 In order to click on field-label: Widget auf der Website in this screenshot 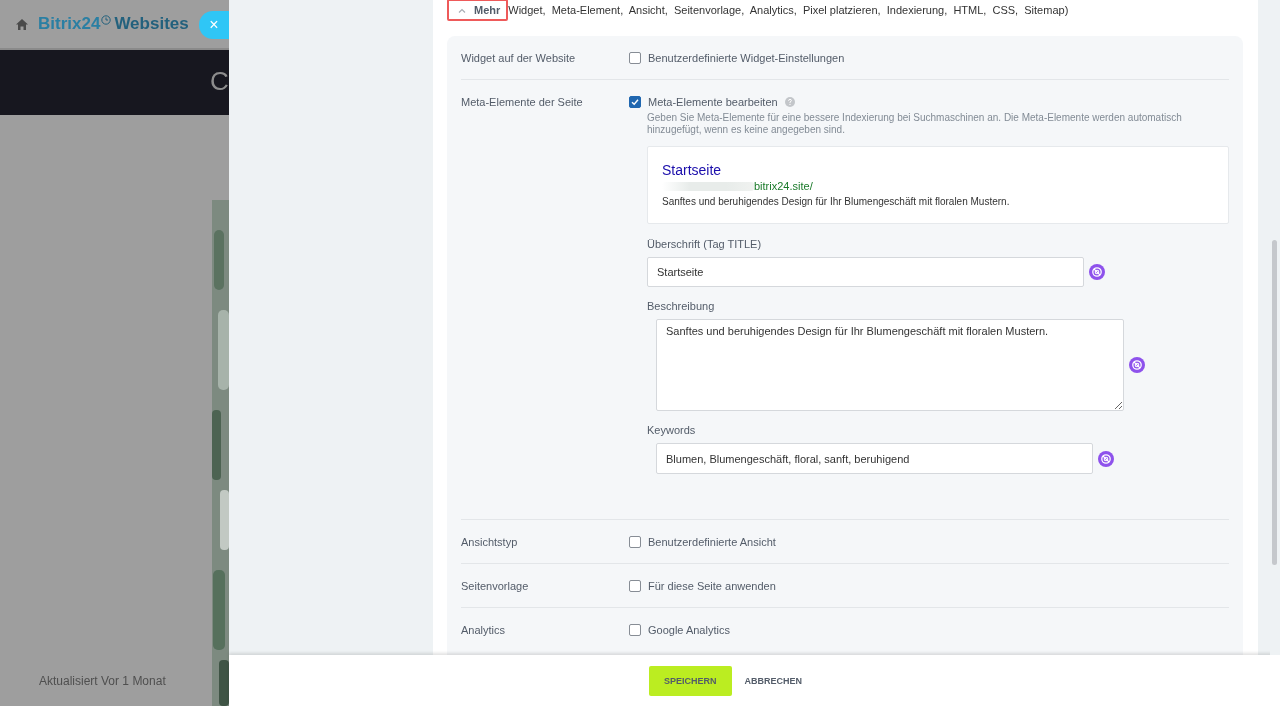, I will do `click(519, 58)`.